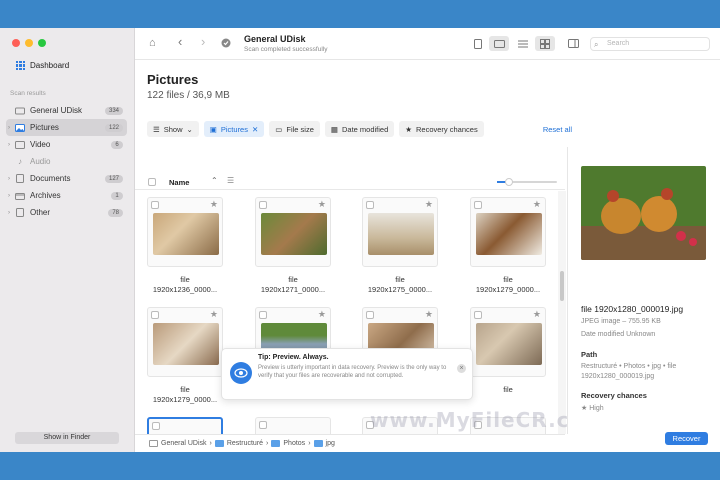 This screenshot has height=480, width=720. I want to click on sort-up-icon: ⌃, so click(214, 180).